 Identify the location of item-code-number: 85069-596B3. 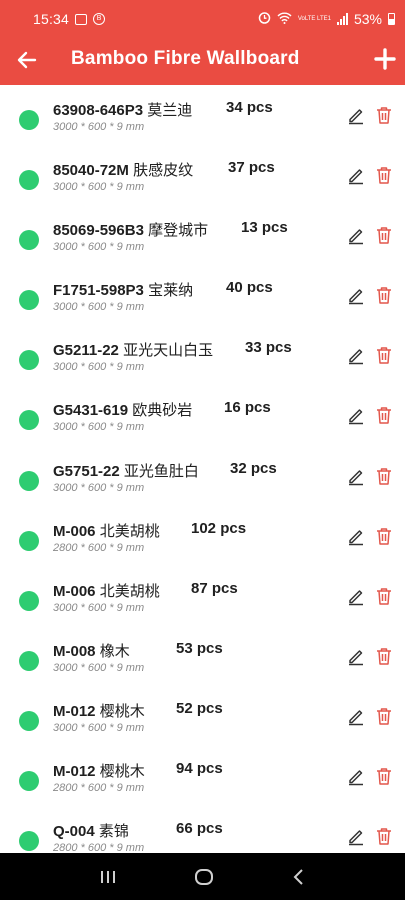
(98, 231).